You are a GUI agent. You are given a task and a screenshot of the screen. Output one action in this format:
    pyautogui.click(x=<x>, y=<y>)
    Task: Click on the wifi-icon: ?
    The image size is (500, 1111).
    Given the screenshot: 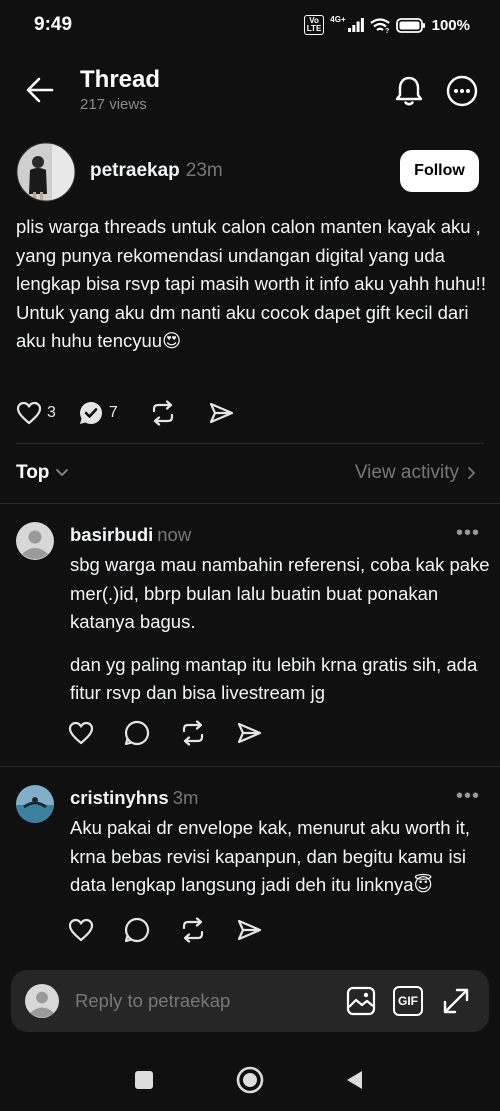 What is the action you would take?
    pyautogui.click(x=379, y=25)
    